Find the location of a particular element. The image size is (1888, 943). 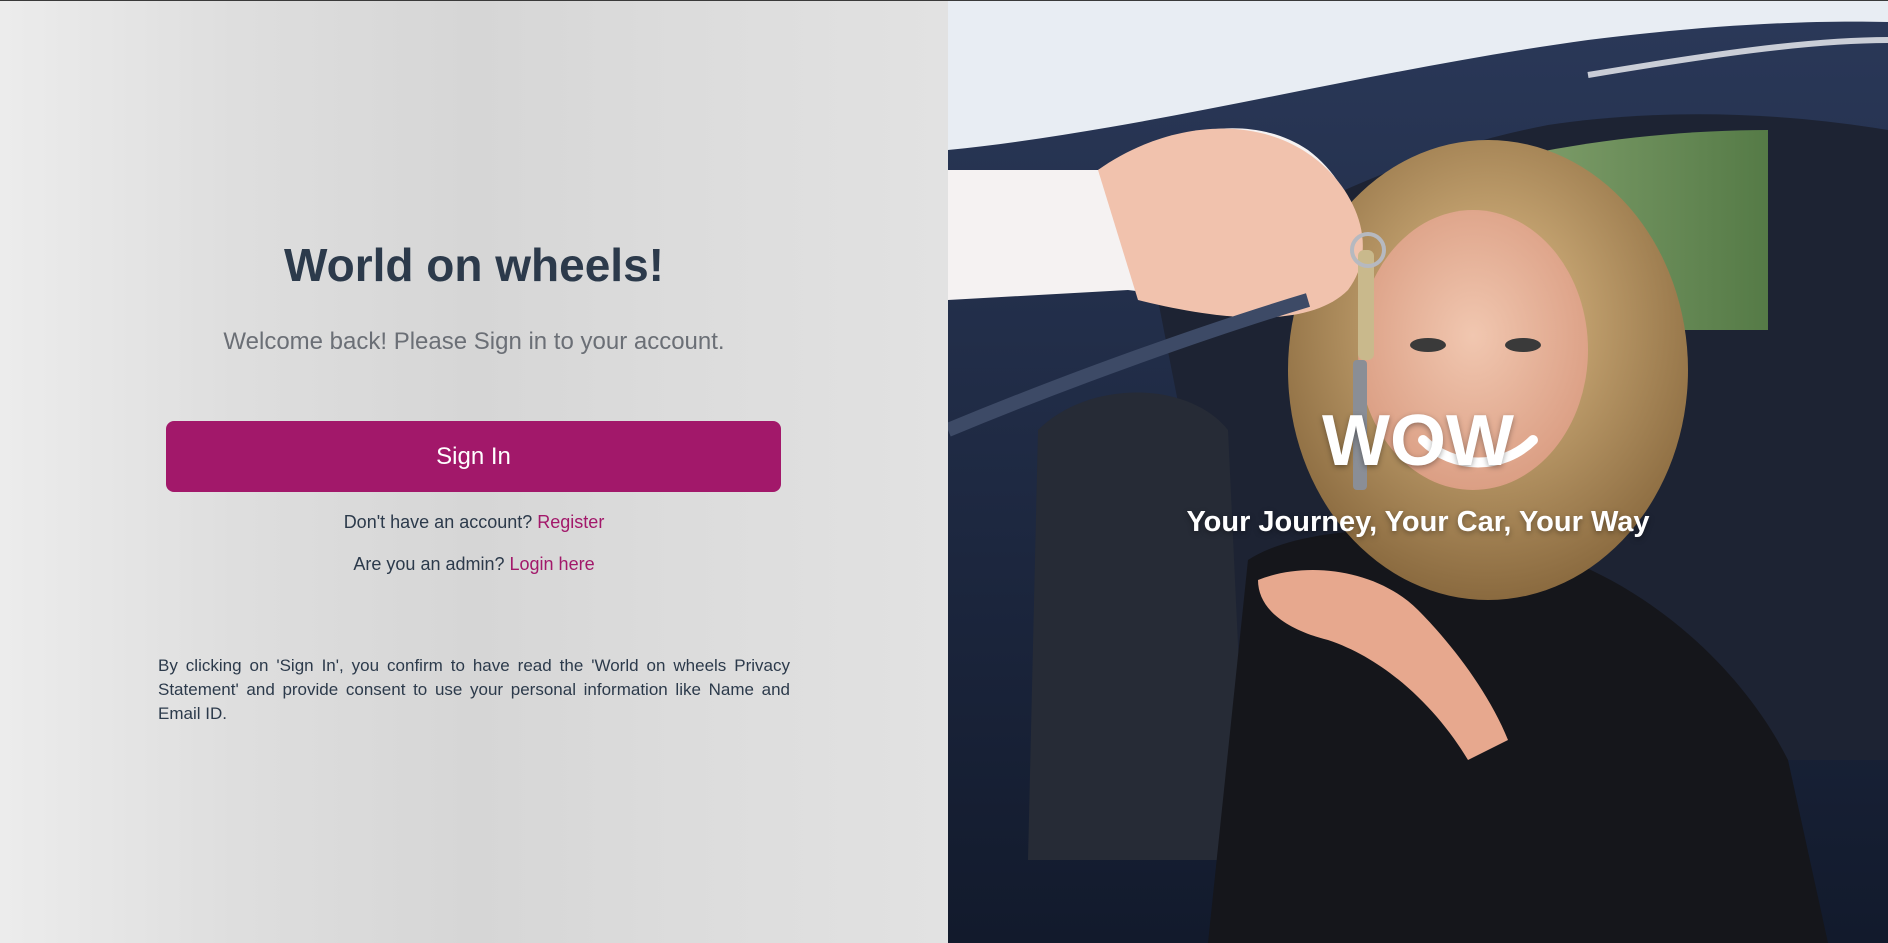

register-row: Don't have an account? Register is located at coordinates (474, 522).